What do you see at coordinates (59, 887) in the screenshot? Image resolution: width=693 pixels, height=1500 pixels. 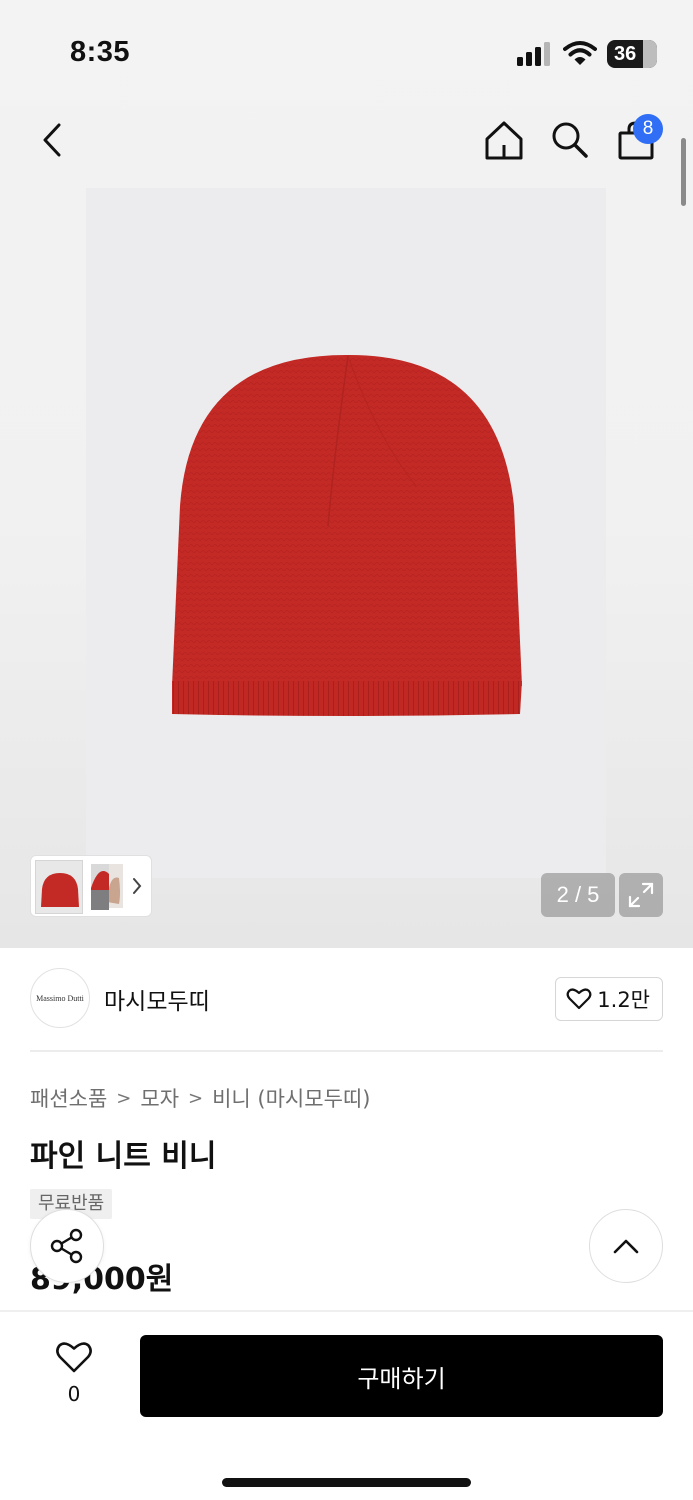 I see `thumbnail-current` at bounding box center [59, 887].